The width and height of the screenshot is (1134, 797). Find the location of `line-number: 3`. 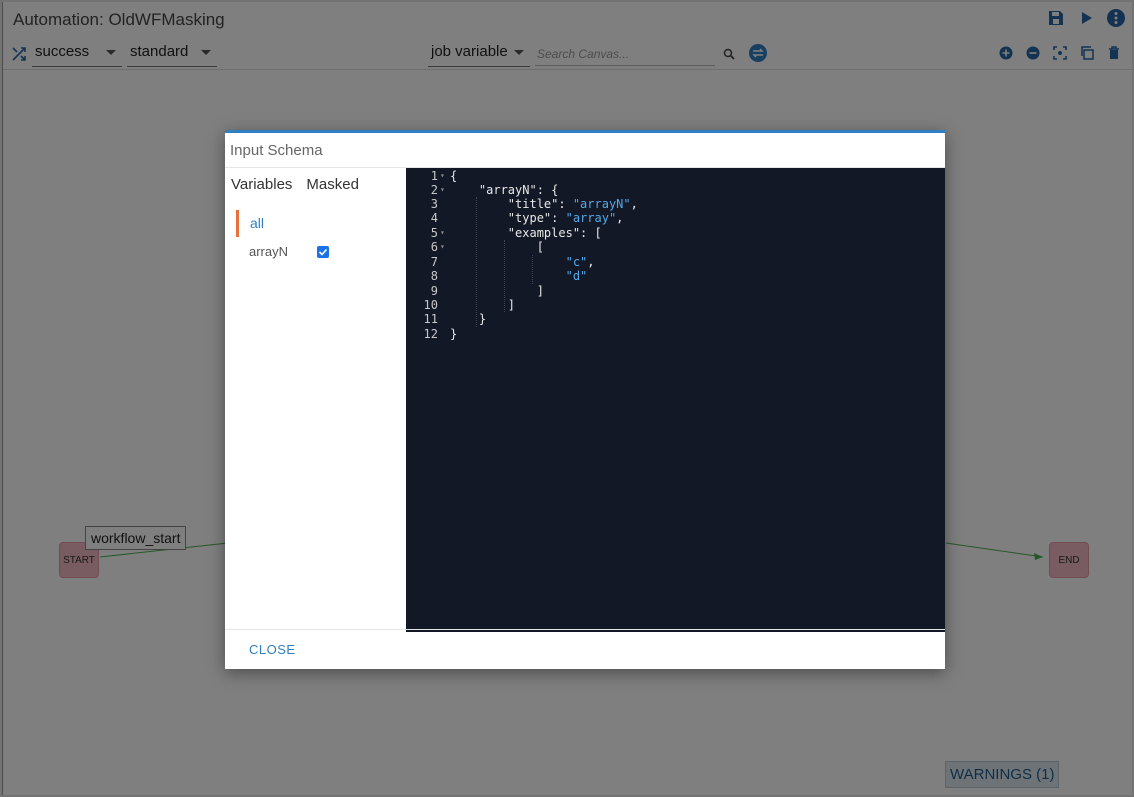

line-number: 3 is located at coordinates (434, 204).